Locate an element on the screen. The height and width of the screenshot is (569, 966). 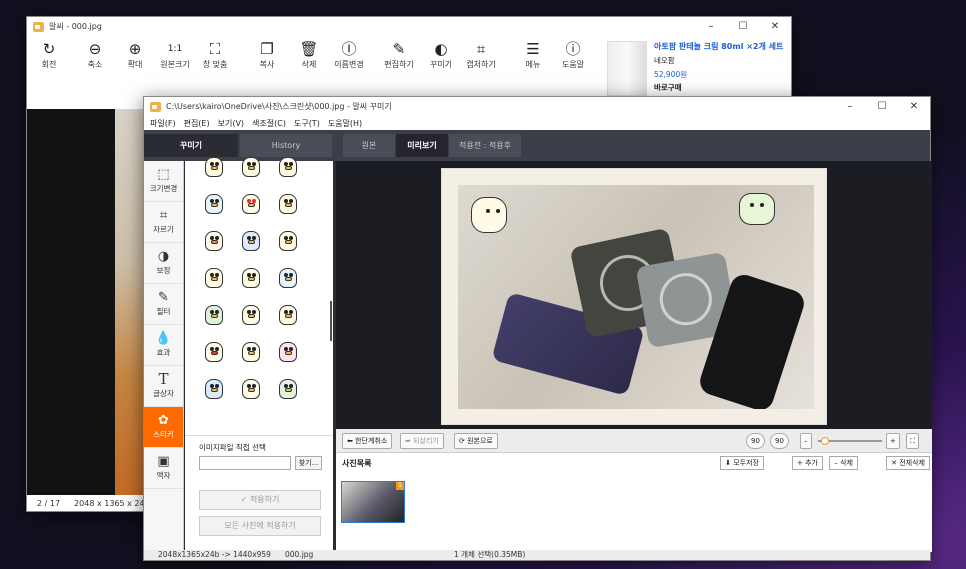
apply-all-button: 모든 사진에 적용하기 is located at coordinates (260, 526).